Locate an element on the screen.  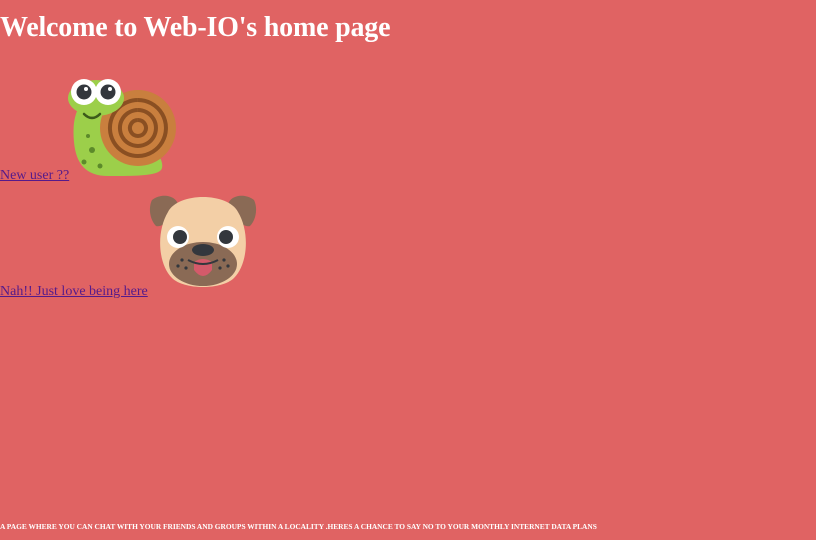
stay-link: Nah!! Just love being here is located at coordinates (74, 292).